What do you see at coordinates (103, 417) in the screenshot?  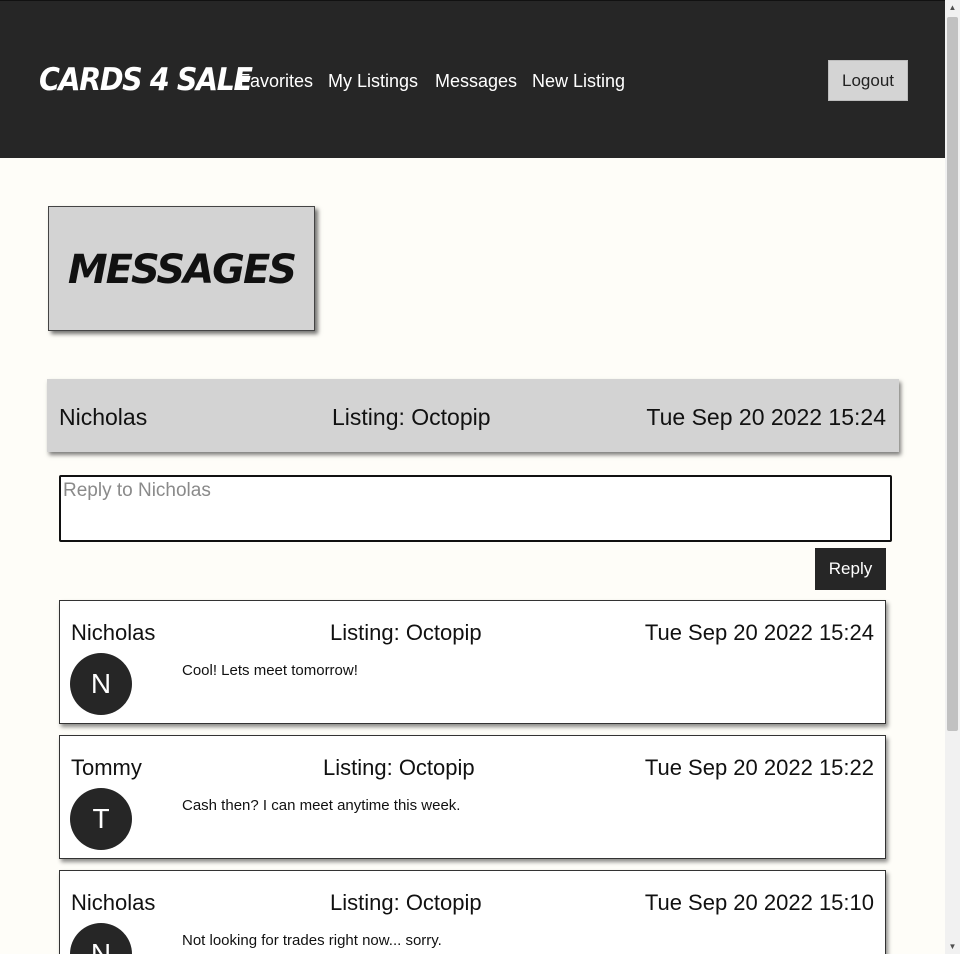 I see `thread-user-name: Nicholas` at bounding box center [103, 417].